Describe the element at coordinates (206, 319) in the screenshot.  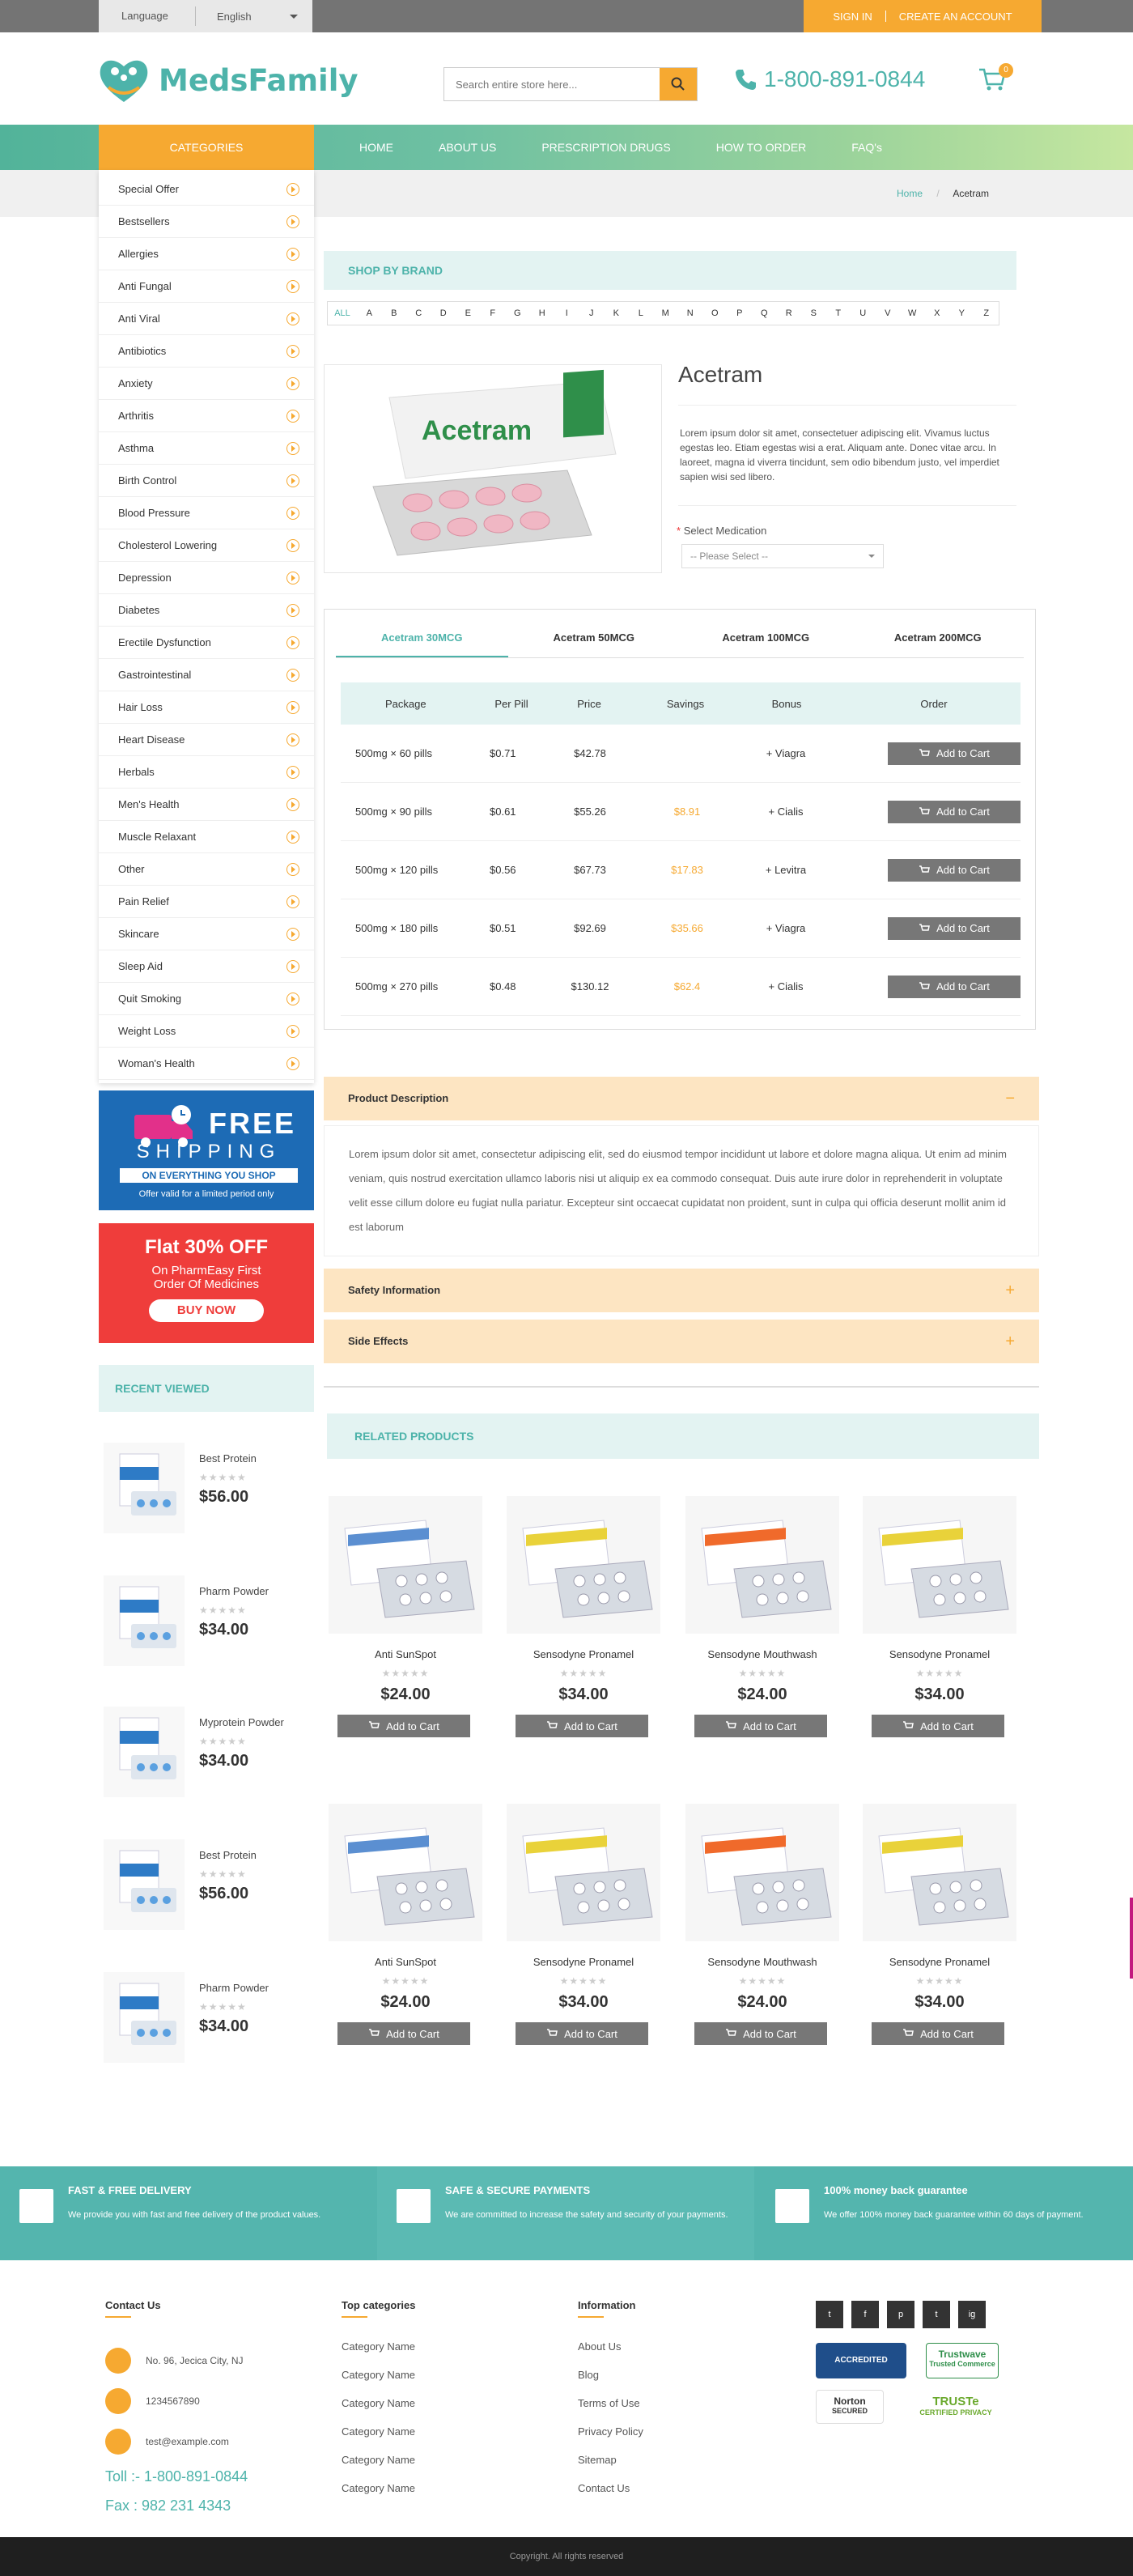
I see `category-item: Anti Viral` at that location.